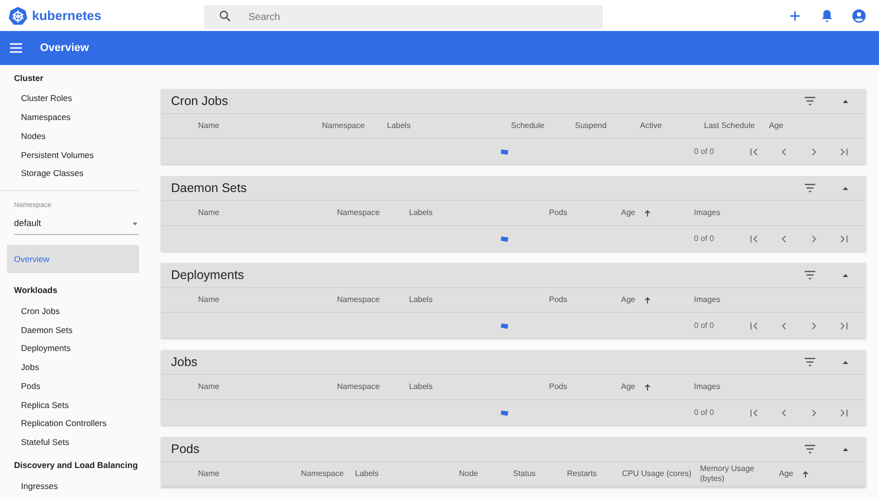 The width and height of the screenshot is (879, 500). Describe the element at coordinates (75, 424) in the screenshot. I see `sidebar-item: Replication Controllers` at that location.